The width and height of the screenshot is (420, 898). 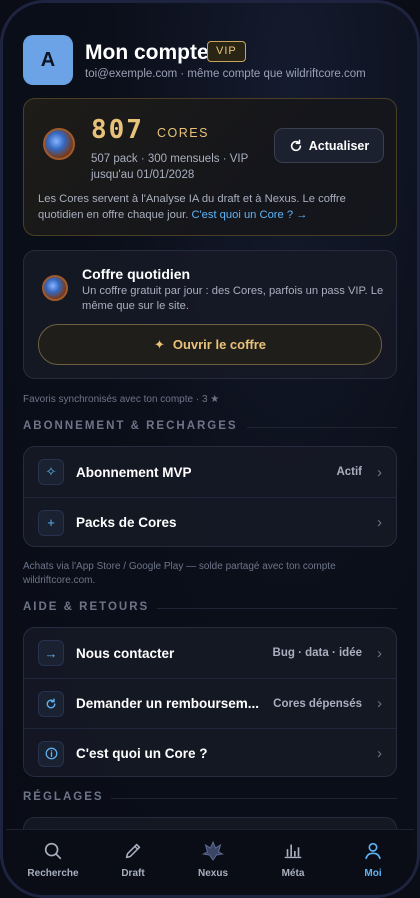 What do you see at coordinates (373, 873) in the screenshot?
I see `tab-label: Moi` at bounding box center [373, 873].